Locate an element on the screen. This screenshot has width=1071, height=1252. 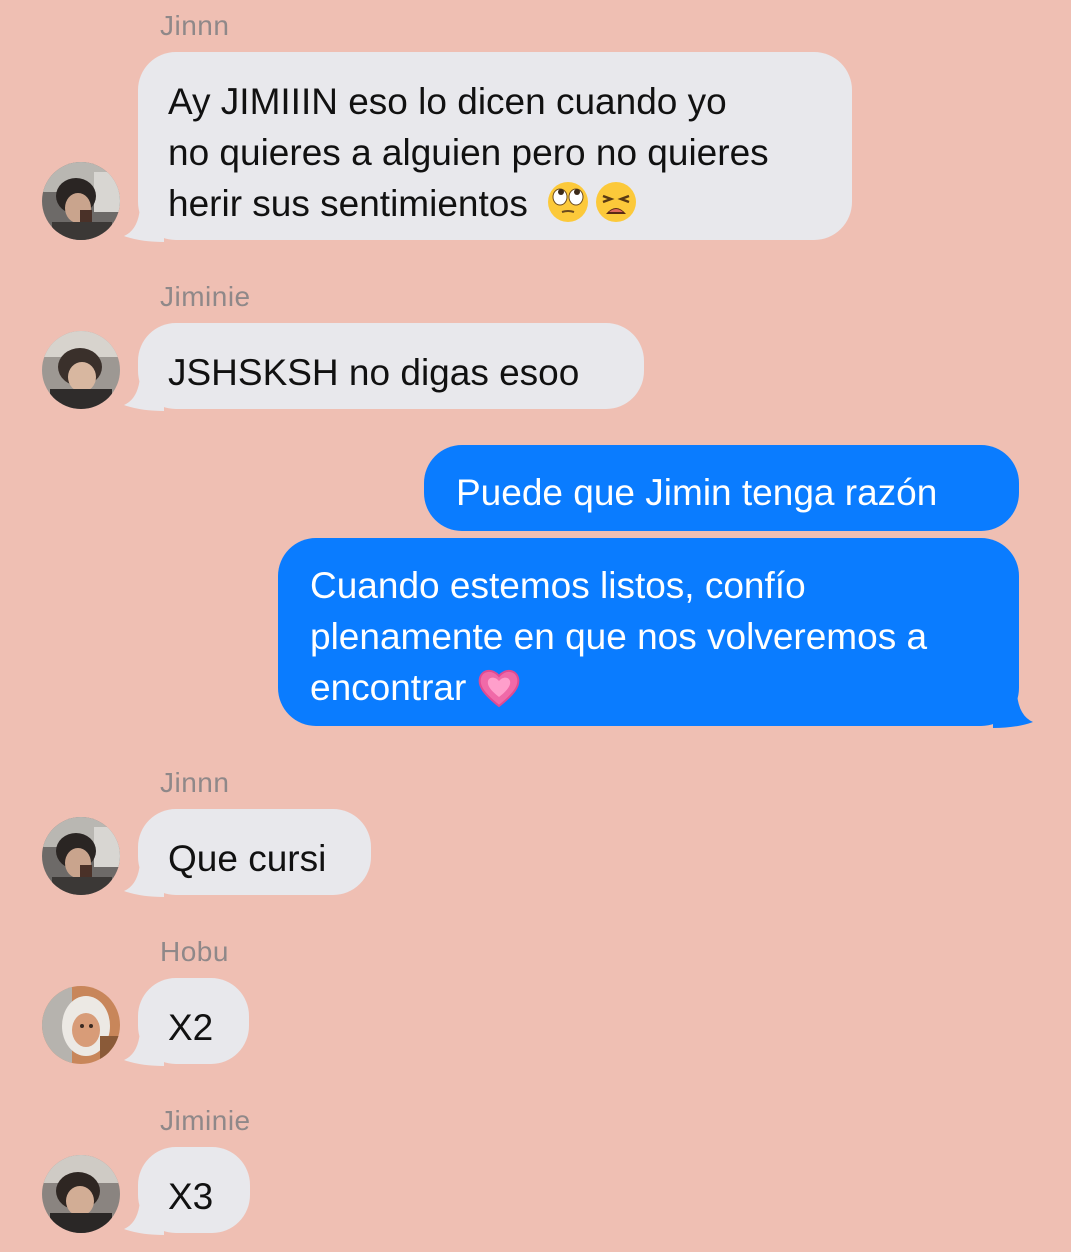
message-bubble: Que cursi is located at coordinates (247, 853).